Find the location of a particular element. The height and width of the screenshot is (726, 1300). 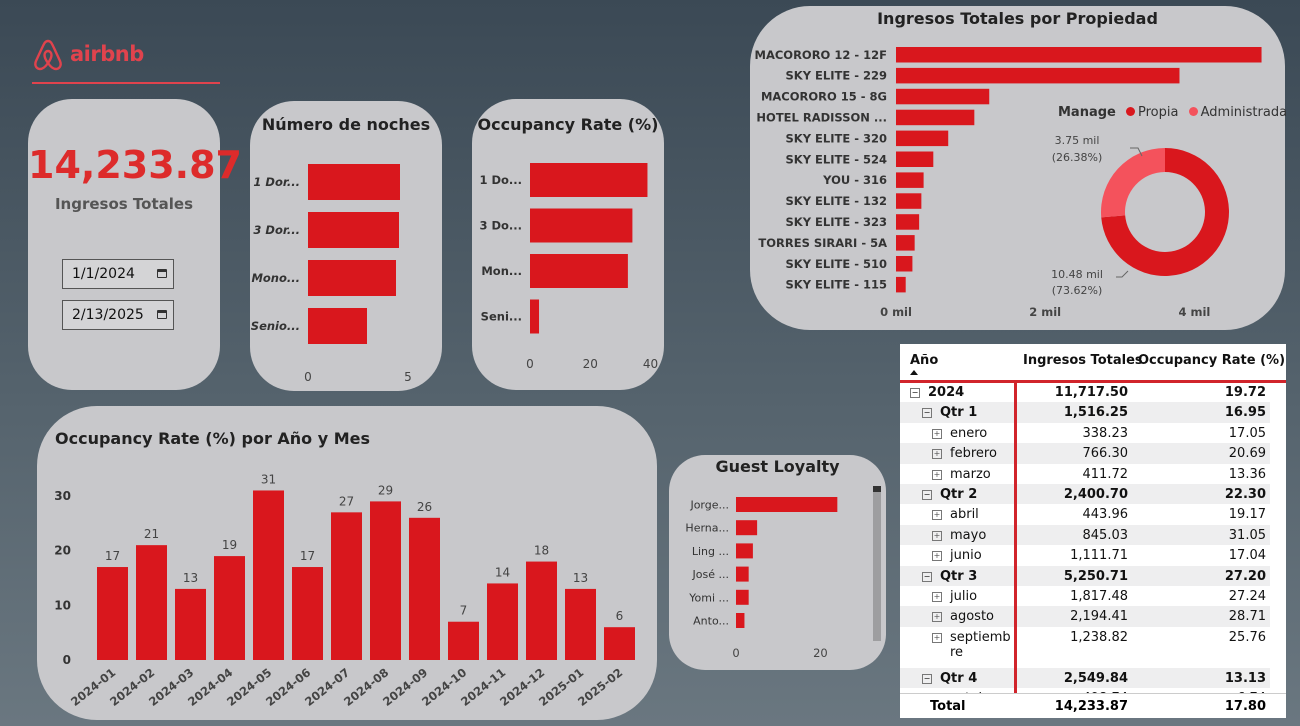

revenue-cell: 1,111.71 is located at coordinates (1099, 556).